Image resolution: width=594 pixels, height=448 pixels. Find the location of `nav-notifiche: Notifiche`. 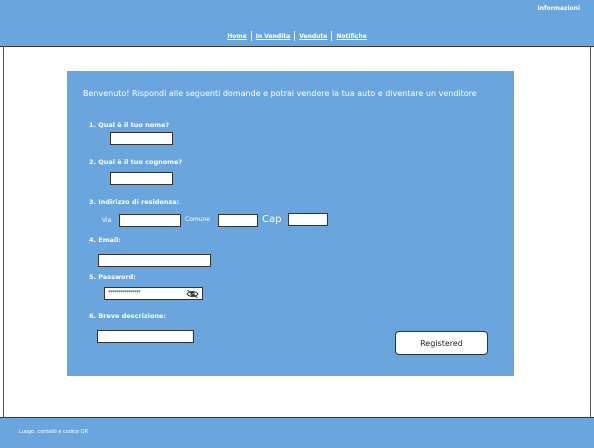

nav-notifiche: Notifiche is located at coordinates (351, 36).